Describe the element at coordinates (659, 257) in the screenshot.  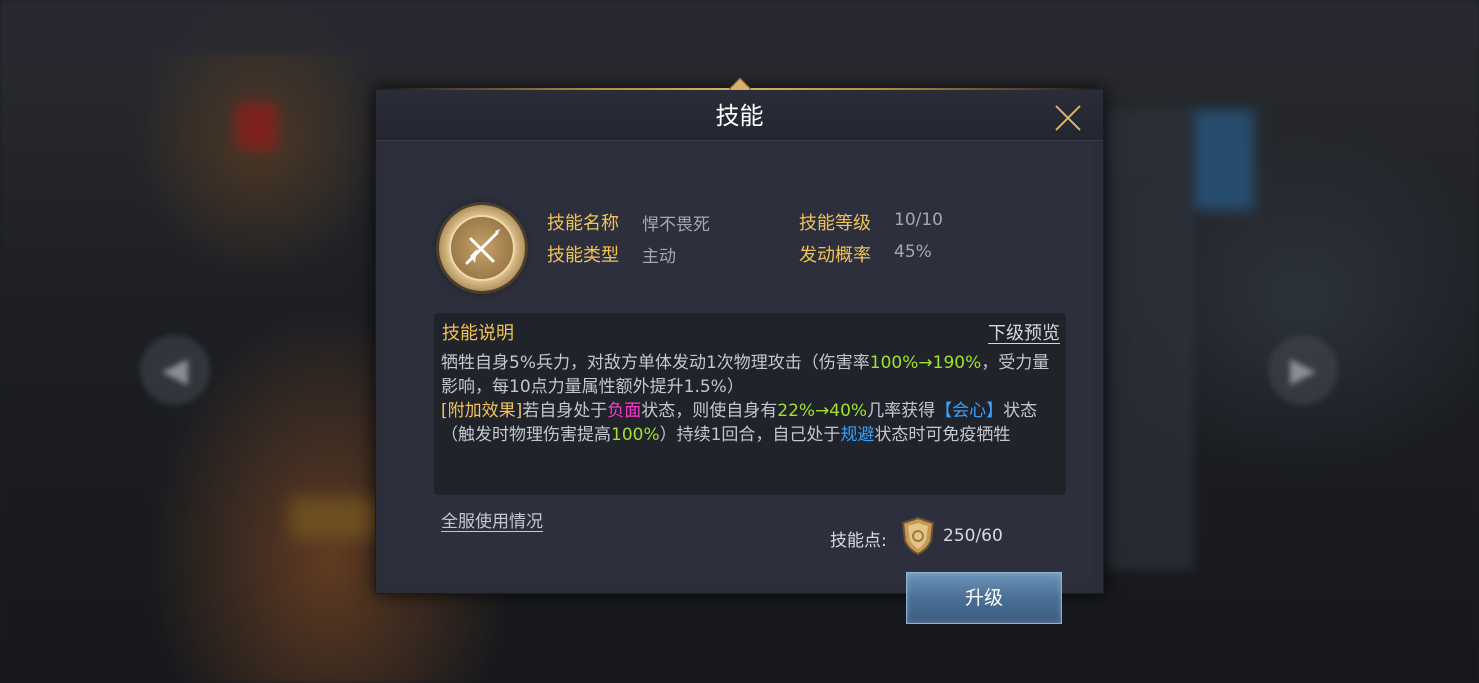
I see `skill-type-value: 主动` at that location.